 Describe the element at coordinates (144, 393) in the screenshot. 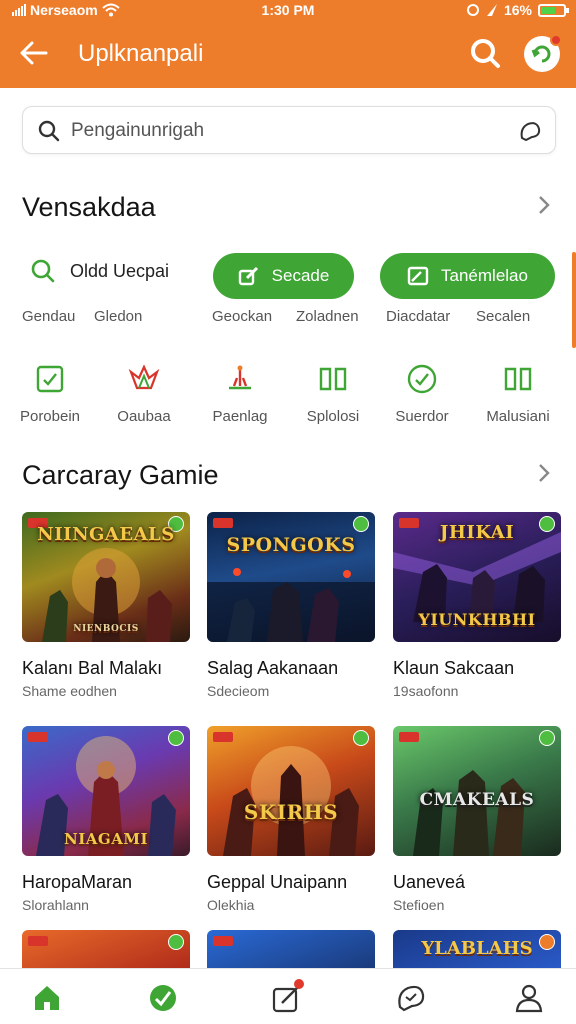

I see `category-oaubaa: Oaubaa` at that location.